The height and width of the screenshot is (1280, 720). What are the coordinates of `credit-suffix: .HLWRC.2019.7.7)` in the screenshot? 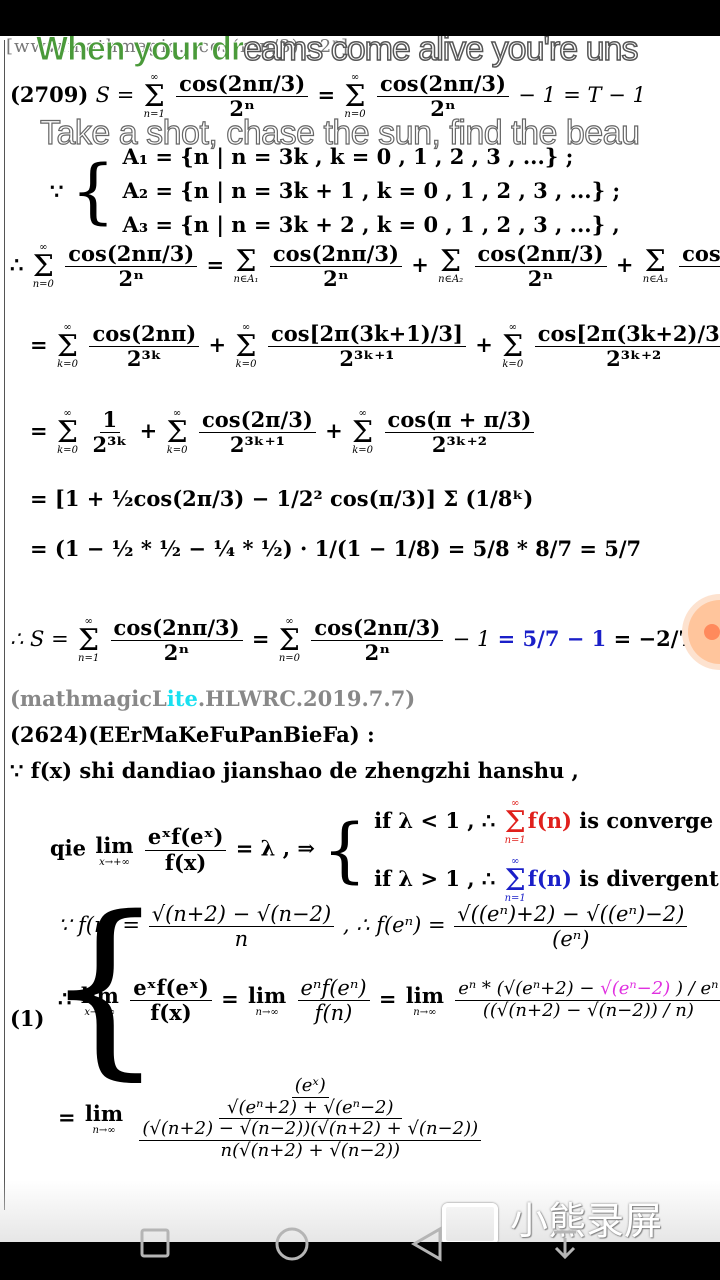 It's located at (306, 698).